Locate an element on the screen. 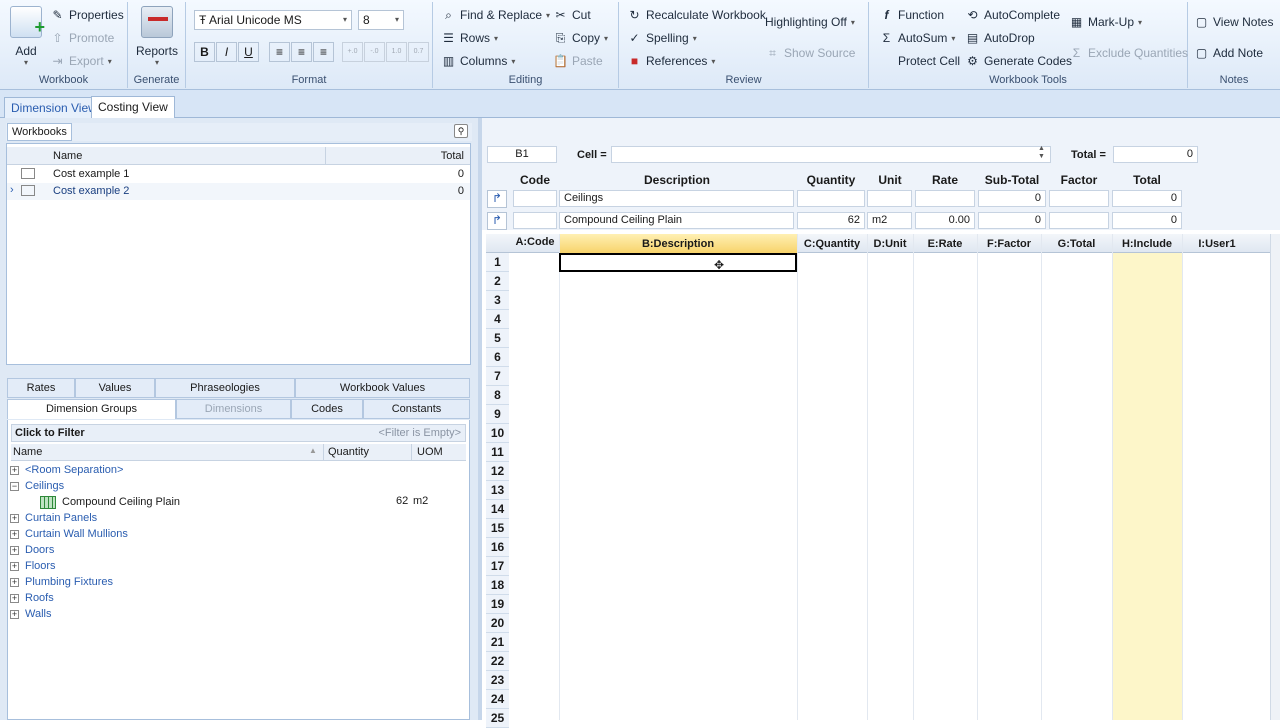 This screenshot has height=728, width=1280. row-number: 13 is located at coordinates (497, 490).